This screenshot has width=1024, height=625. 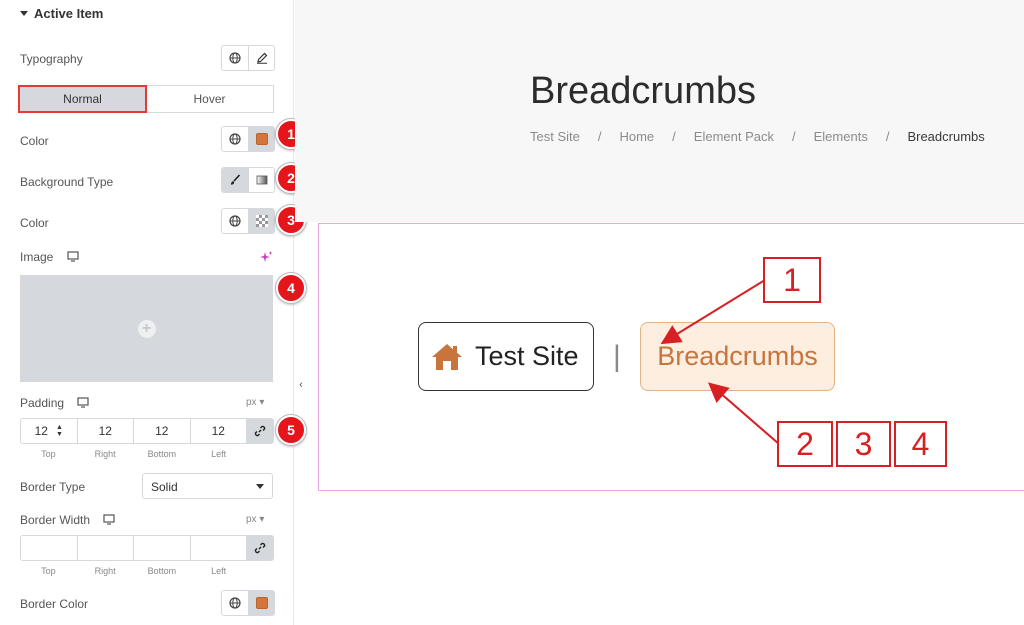 What do you see at coordinates (792, 280) in the screenshot?
I see `callout-label-1: 1` at bounding box center [792, 280].